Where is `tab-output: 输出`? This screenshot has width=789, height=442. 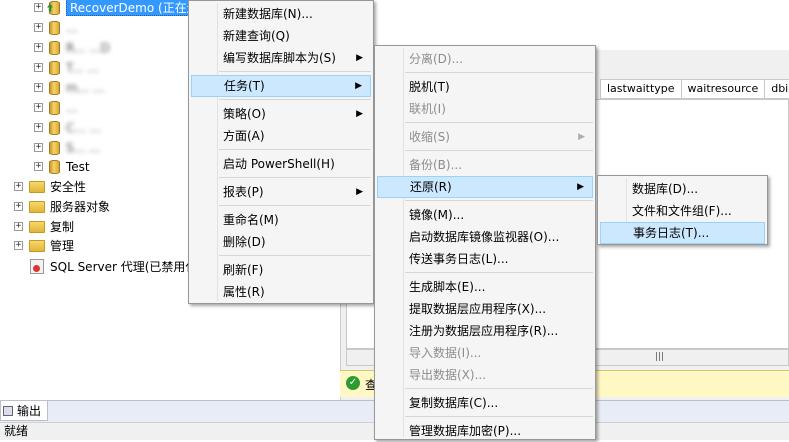 tab-output: 输出 is located at coordinates (24, 411).